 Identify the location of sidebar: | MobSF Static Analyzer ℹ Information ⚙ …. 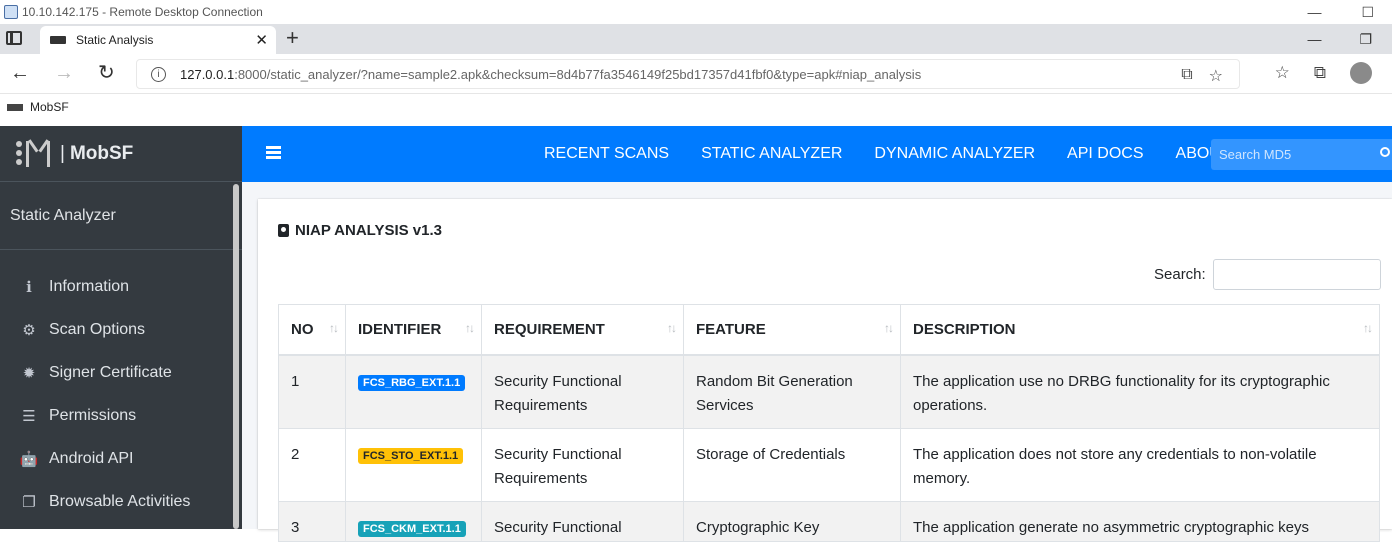
(121, 327).